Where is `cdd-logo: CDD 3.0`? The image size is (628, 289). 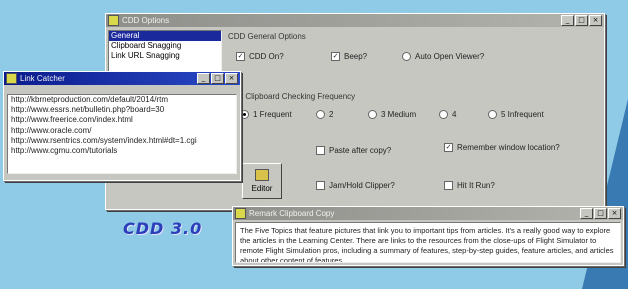 cdd-logo: CDD 3.0 is located at coordinates (163, 228).